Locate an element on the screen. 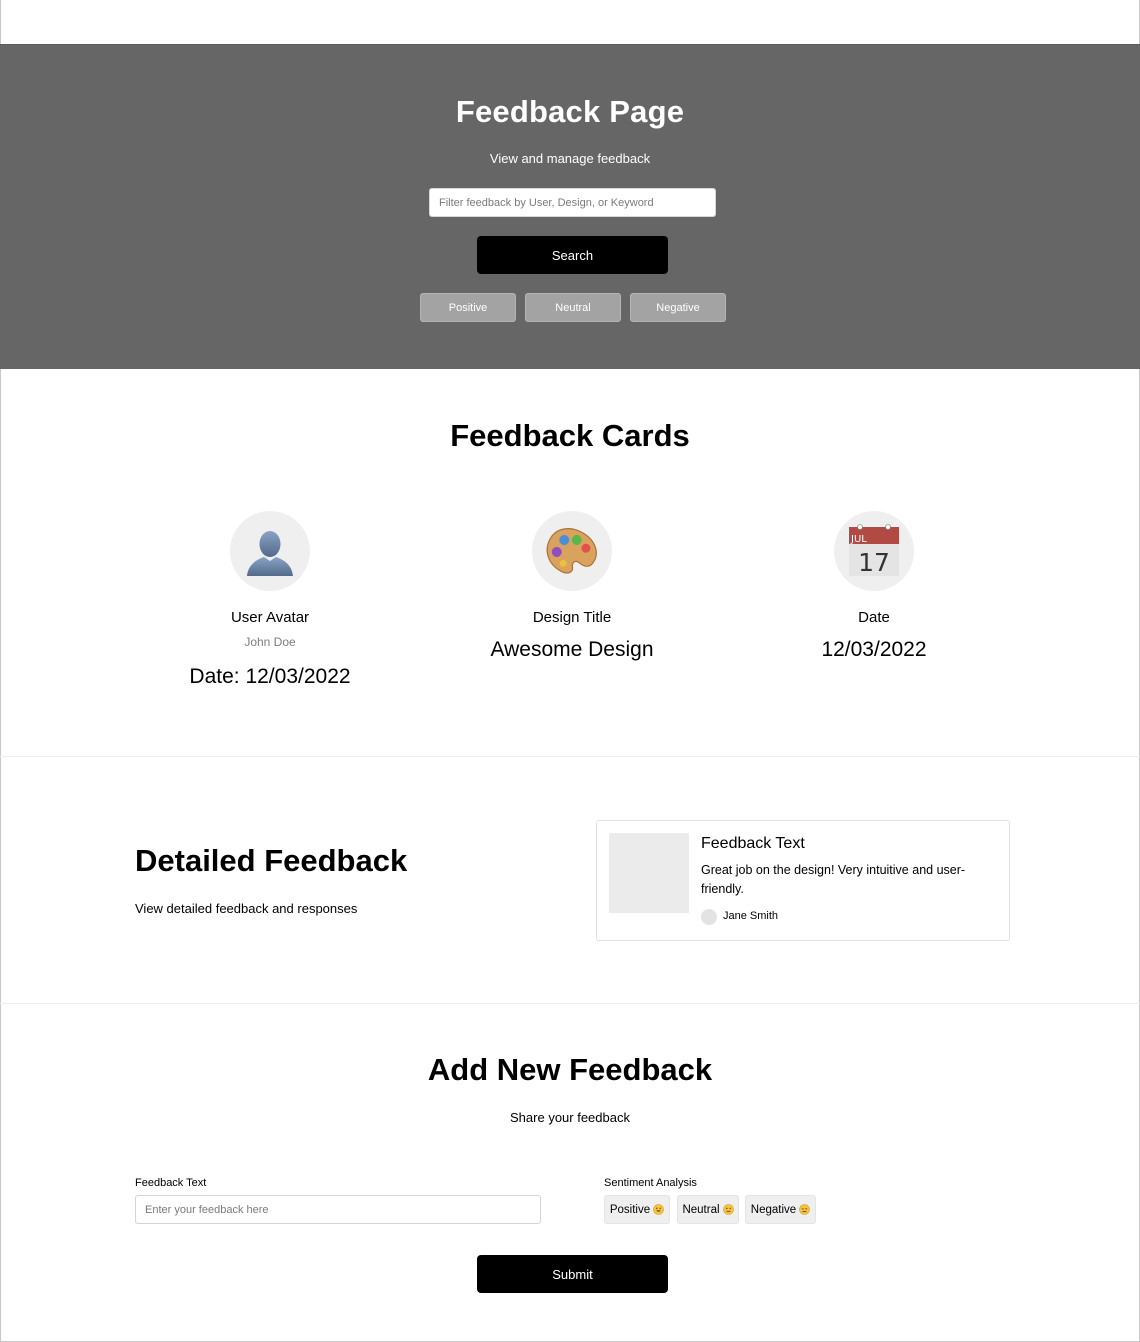 Image resolution: width=1140 pixels, height=1342 pixels. design-title-label: Design Title is located at coordinates (572, 617).